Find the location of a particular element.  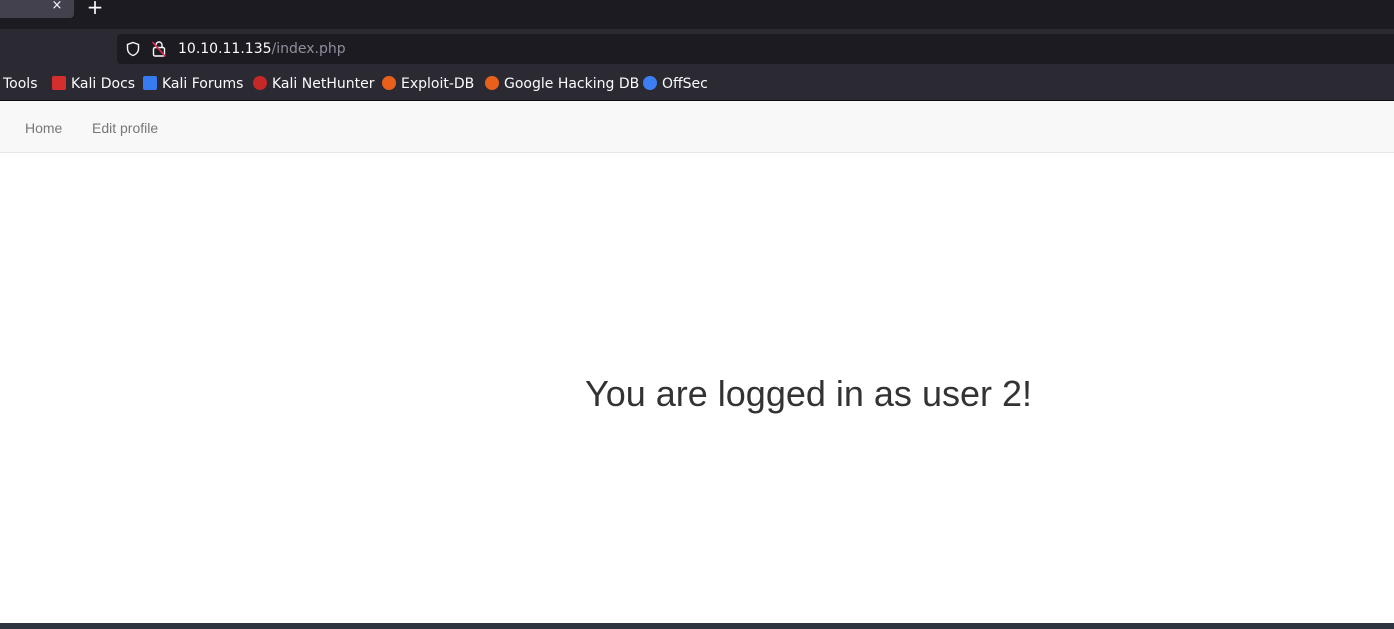

url-host: 10.10.11.135 is located at coordinates (225, 49).